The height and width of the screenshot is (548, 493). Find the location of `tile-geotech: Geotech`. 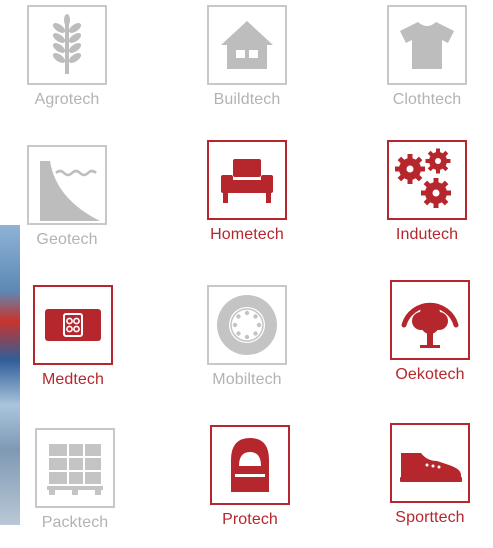

tile-geotech: Geotech is located at coordinates (67, 205).